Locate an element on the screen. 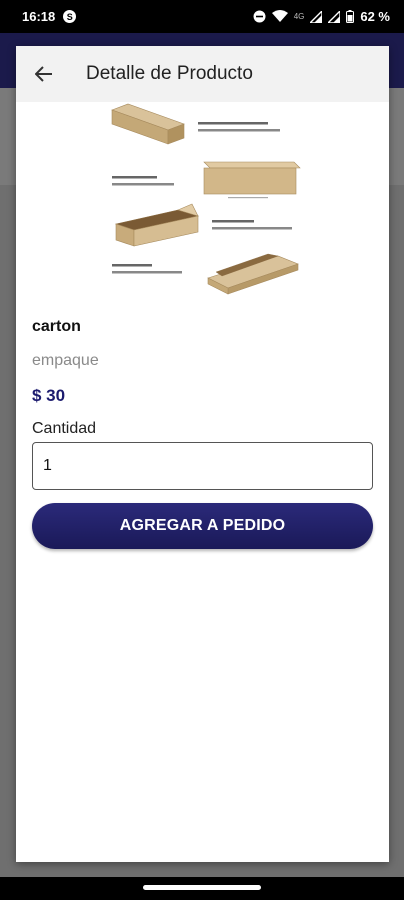 Image resolution: width=404 pixels, height=900 pixels. add-to-order-button: AGREGAR A PEDIDO is located at coordinates (202, 526).